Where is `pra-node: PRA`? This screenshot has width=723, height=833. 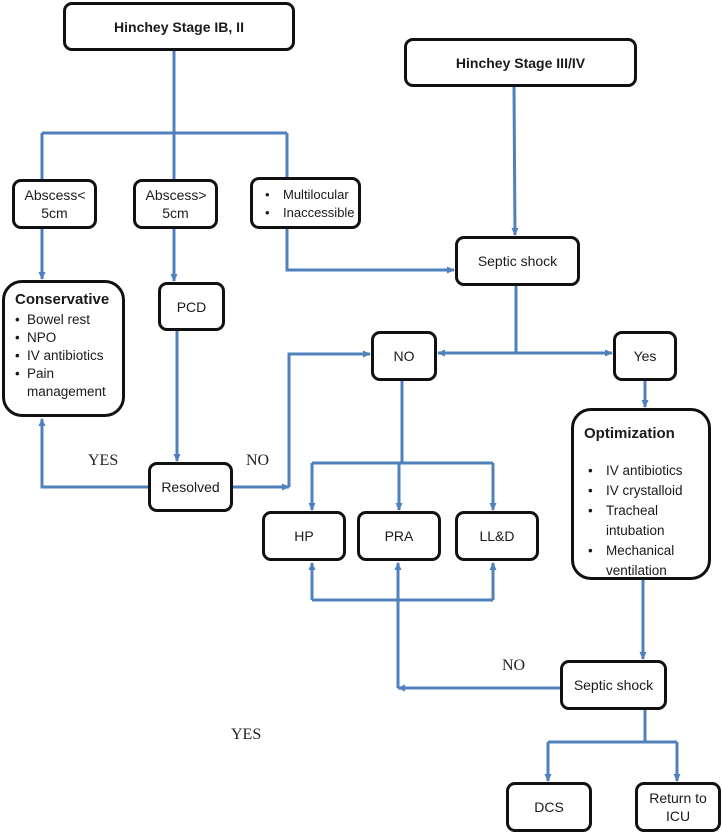
pra-node: PRA is located at coordinates (399, 536).